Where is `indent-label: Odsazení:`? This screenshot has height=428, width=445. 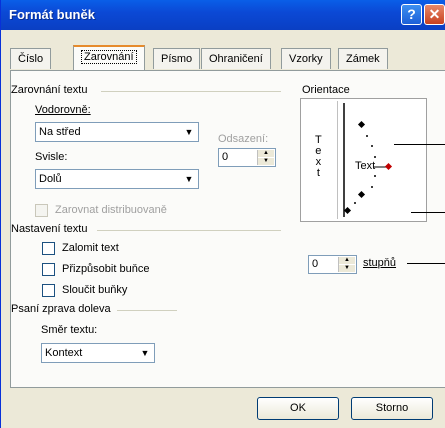 indent-label: Odsazení: is located at coordinates (243, 139).